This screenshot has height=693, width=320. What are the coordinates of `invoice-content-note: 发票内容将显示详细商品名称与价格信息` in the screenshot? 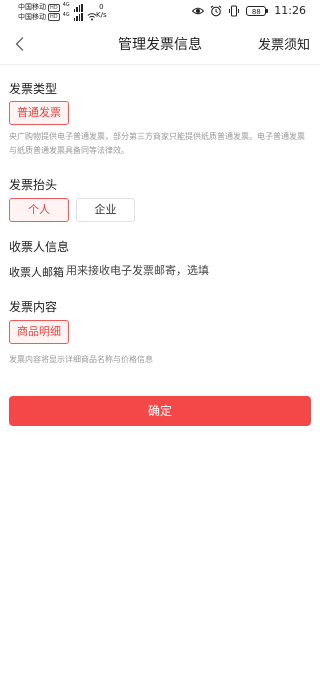 It's located at (81, 359).